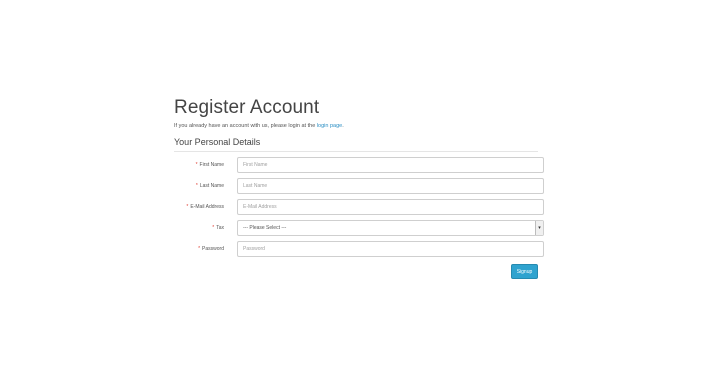  I want to click on tax-select: --- Please Select --- ▾, so click(390, 228).